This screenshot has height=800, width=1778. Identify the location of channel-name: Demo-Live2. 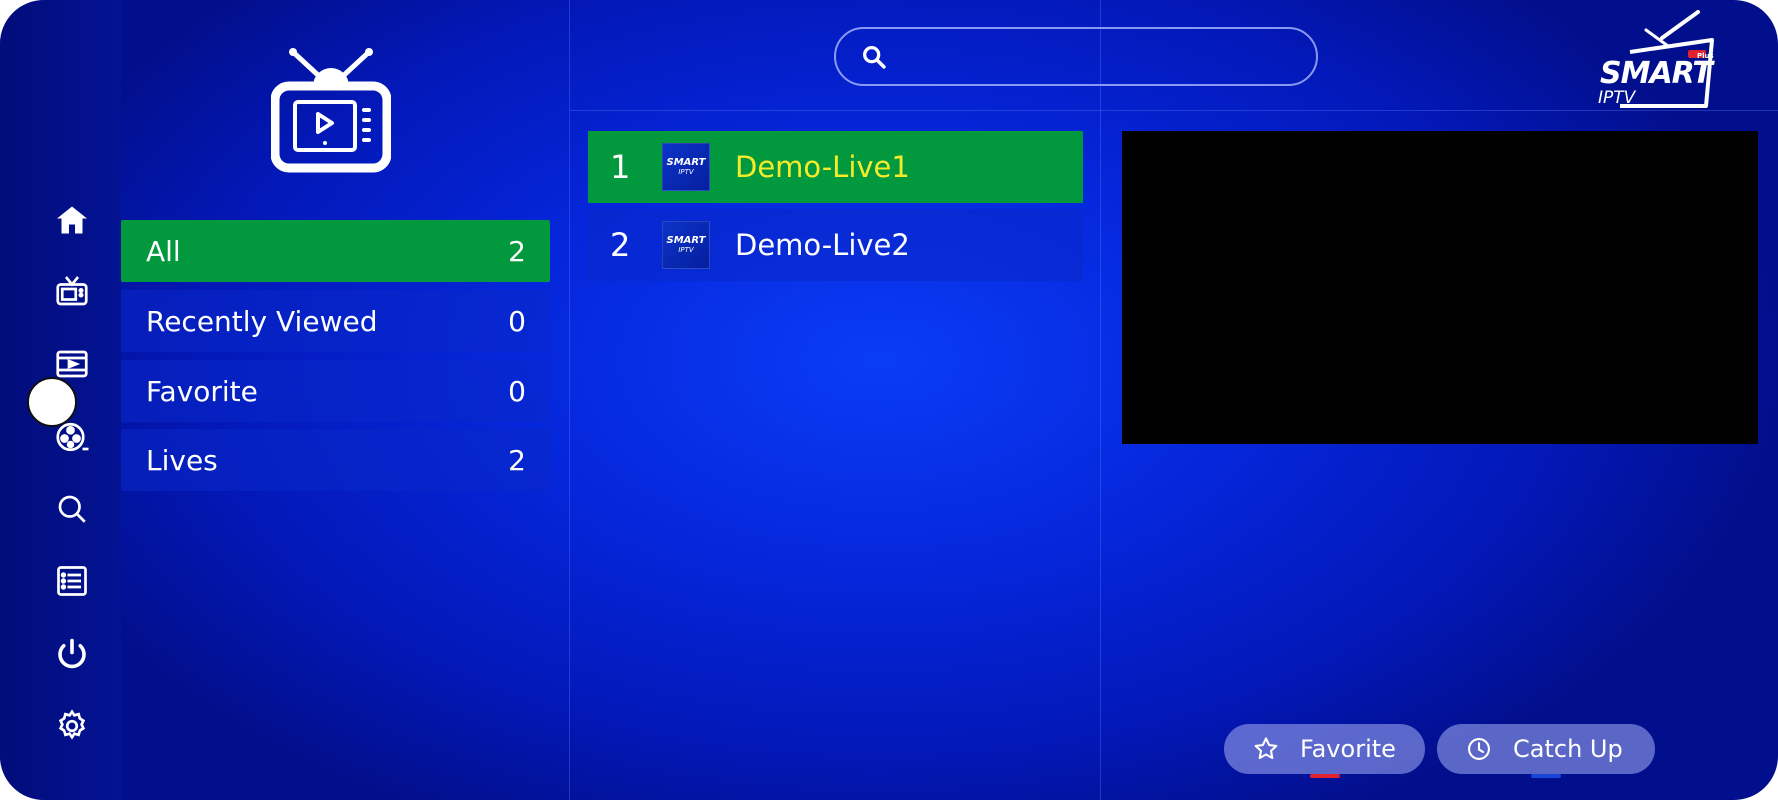
(822, 245).